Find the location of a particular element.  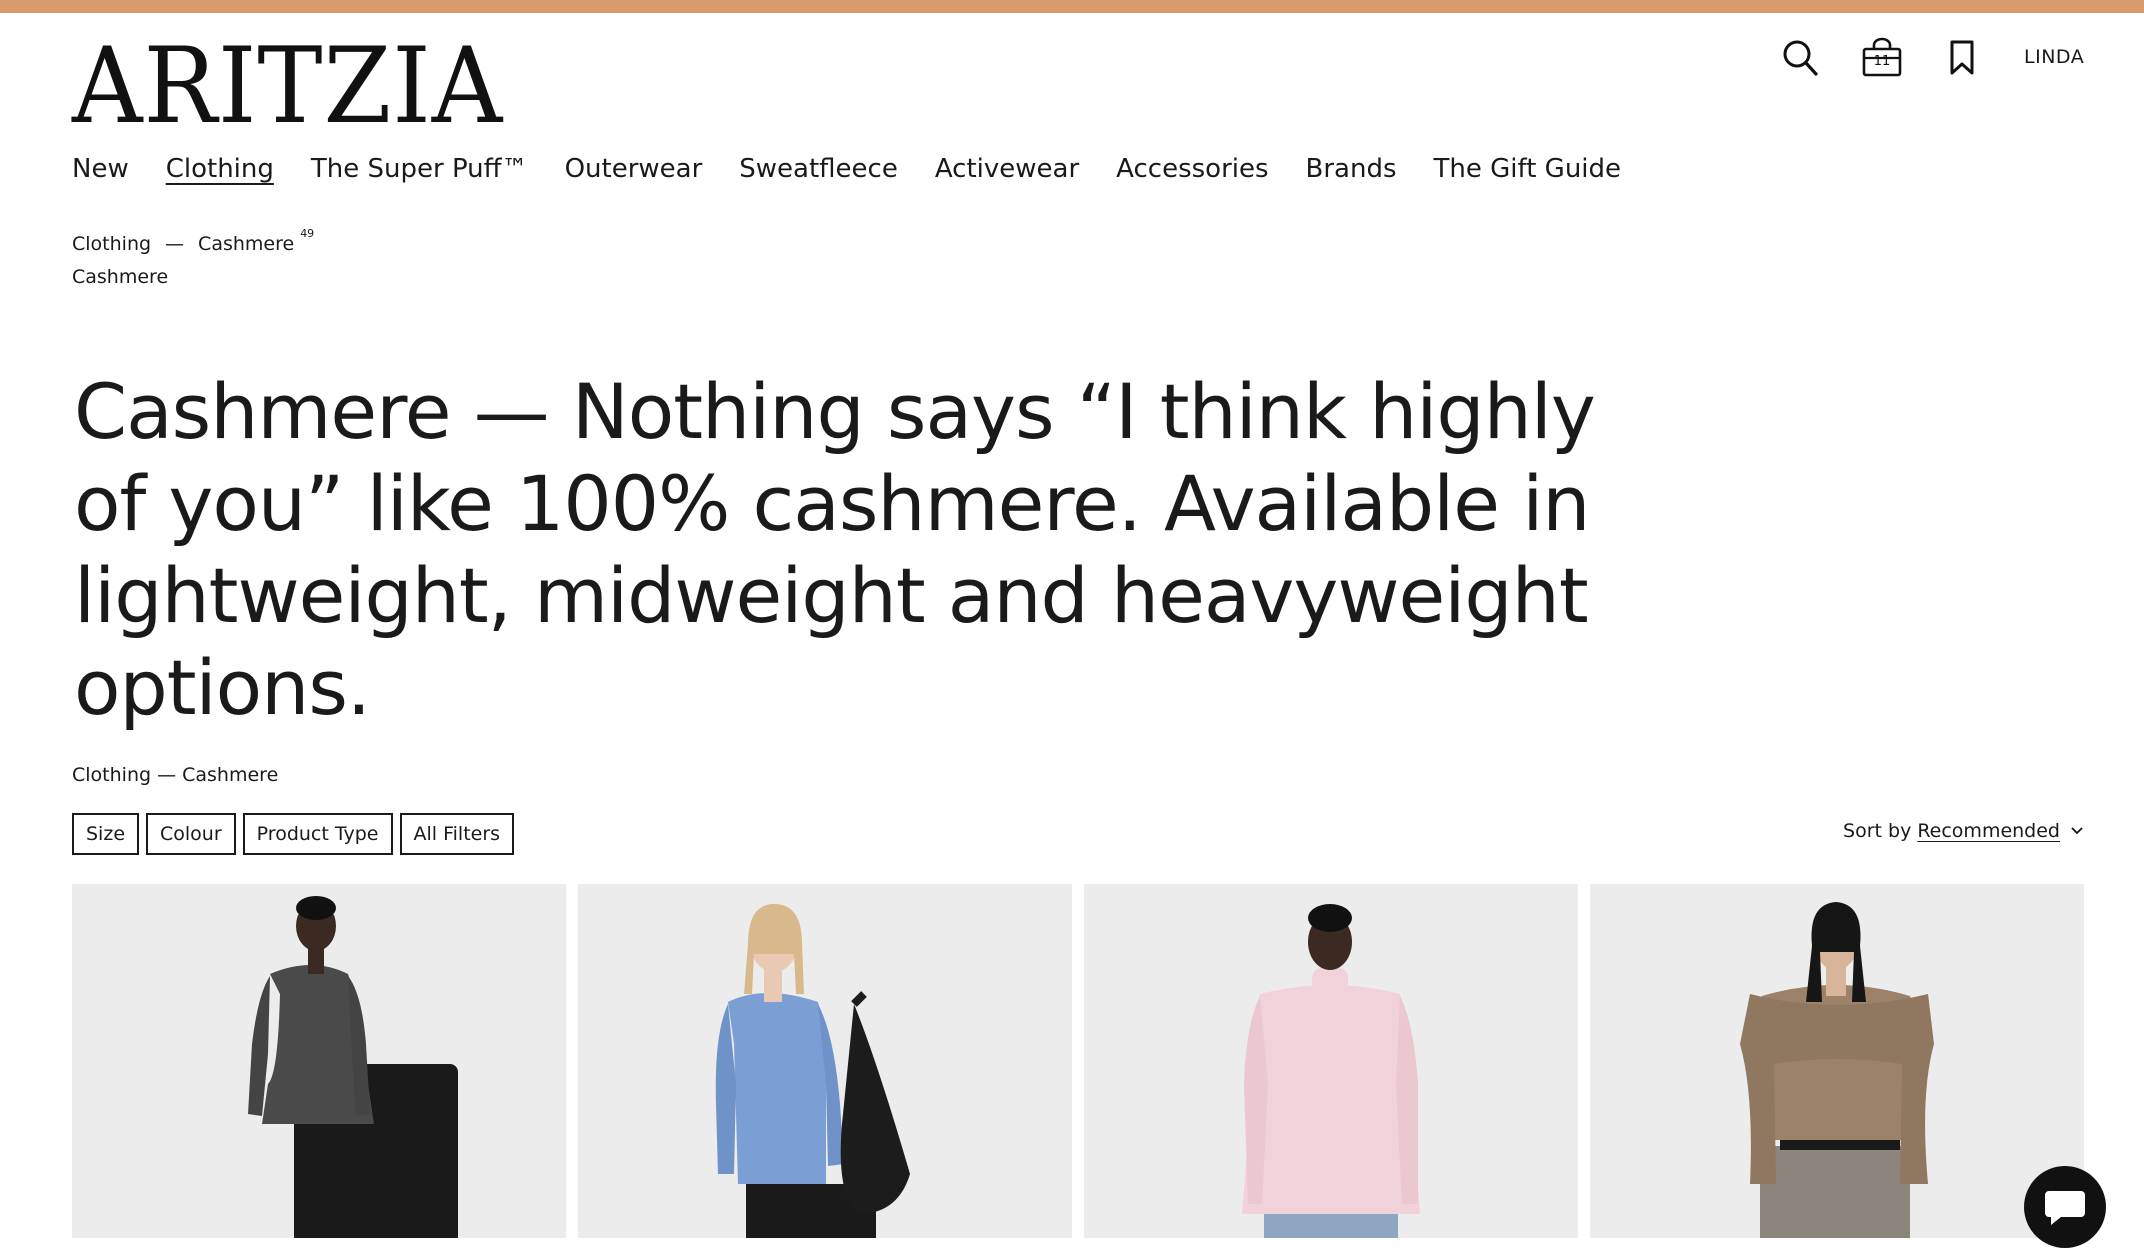

shopping-bag-button: 11 is located at coordinates (1882, 58).